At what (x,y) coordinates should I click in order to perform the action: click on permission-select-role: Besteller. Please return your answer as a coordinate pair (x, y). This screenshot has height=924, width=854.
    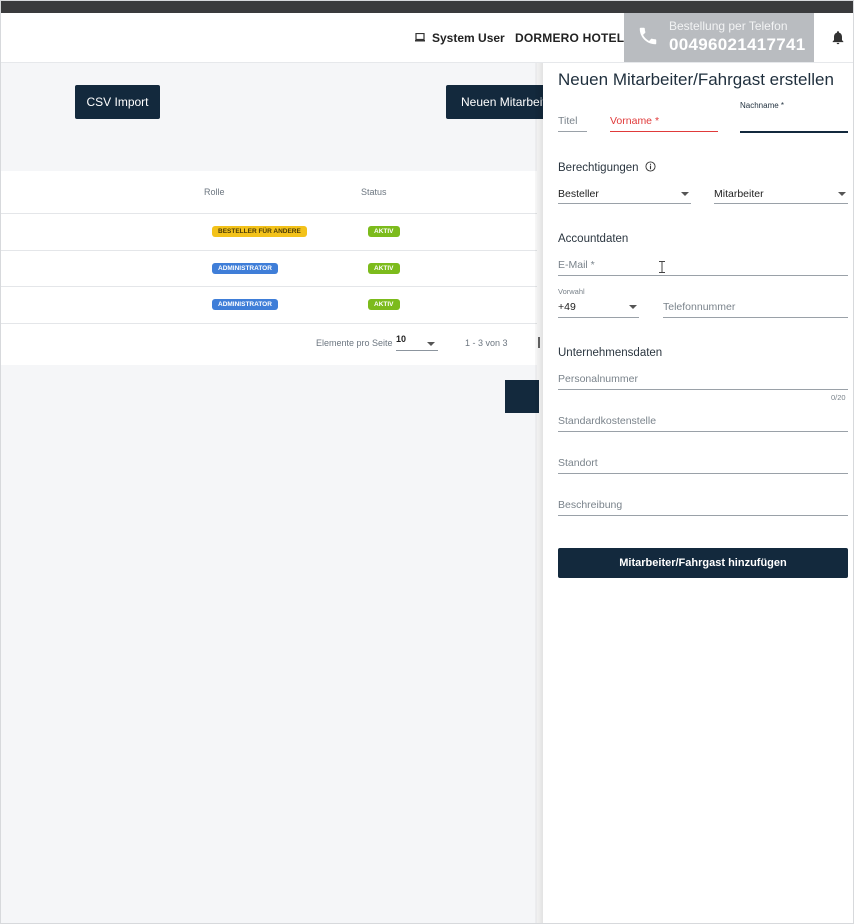
    Looking at the image, I should click on (624, 194).